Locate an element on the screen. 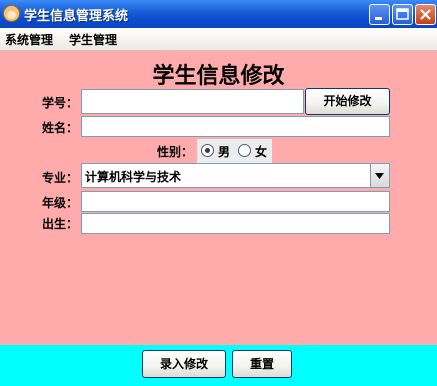 The image size is (437, 386). minimize-button is located at coordinates (379, 14).